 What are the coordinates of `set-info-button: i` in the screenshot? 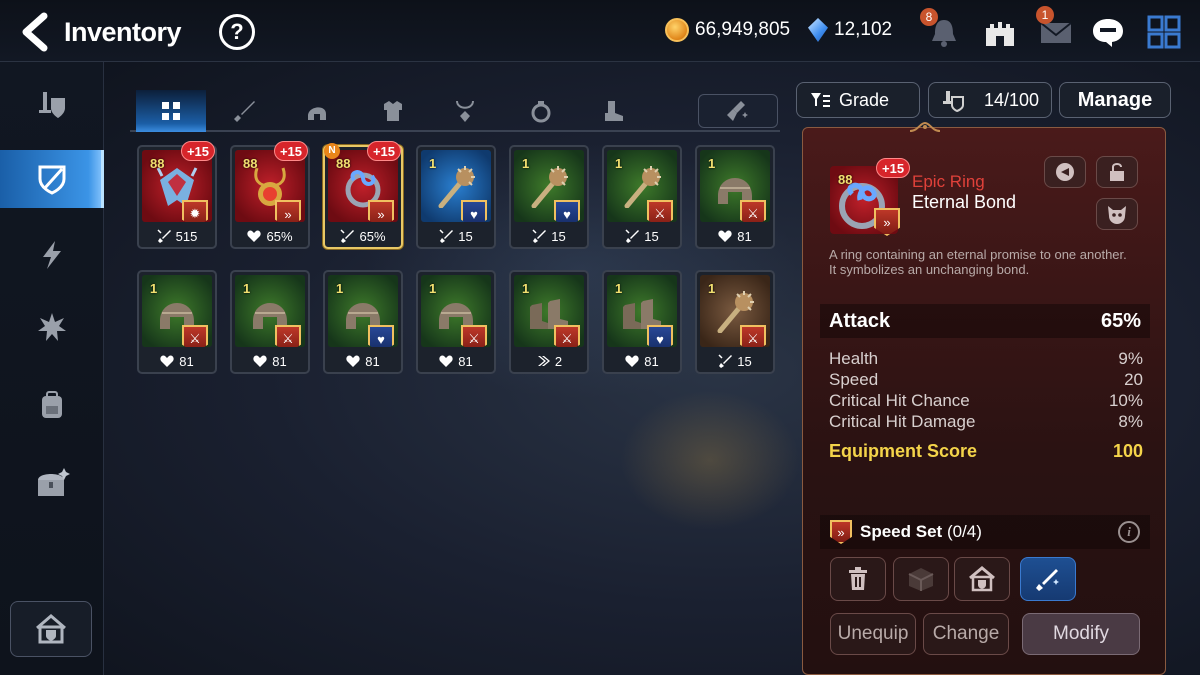 It's located at (1129, 532).